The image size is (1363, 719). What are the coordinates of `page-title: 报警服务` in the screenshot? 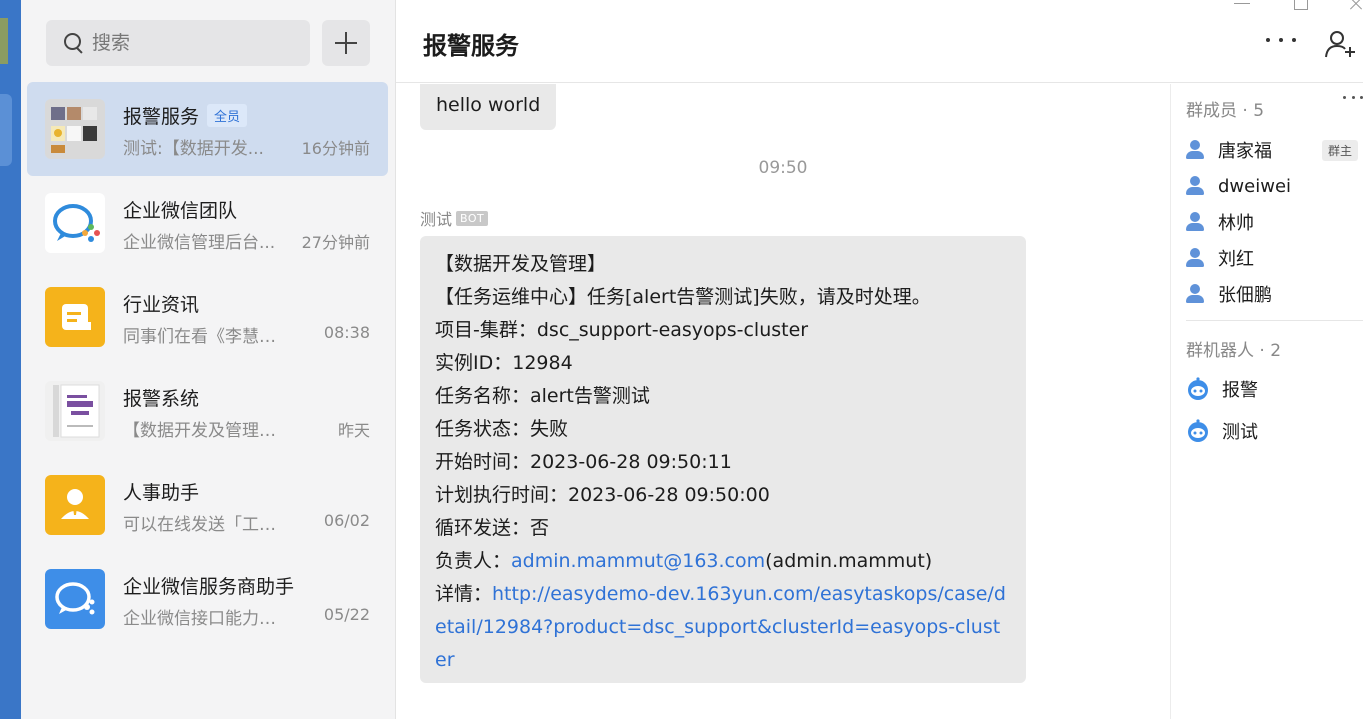 It's located at (471, 46).